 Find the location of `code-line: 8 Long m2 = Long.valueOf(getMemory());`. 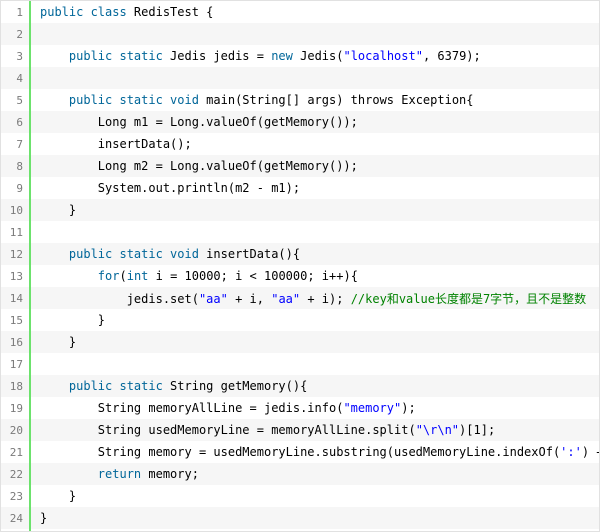

code-line: 8 Long m2 = Long.valueOf(getMemory()); is located at coordinates (300, 166).